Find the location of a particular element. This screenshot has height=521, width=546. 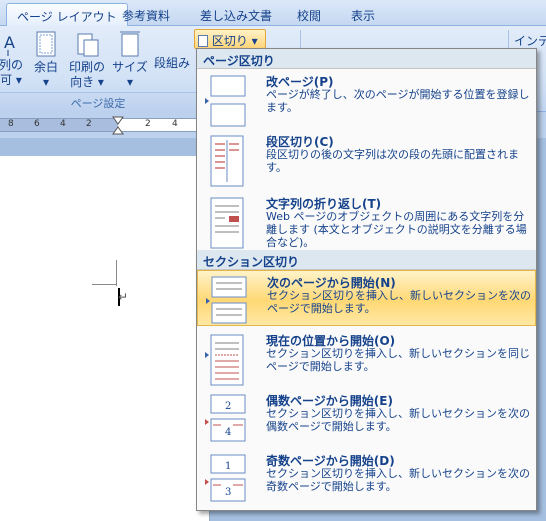

text-direction-button: A 列の 可 ▾ is located at coordinates (13, 59).